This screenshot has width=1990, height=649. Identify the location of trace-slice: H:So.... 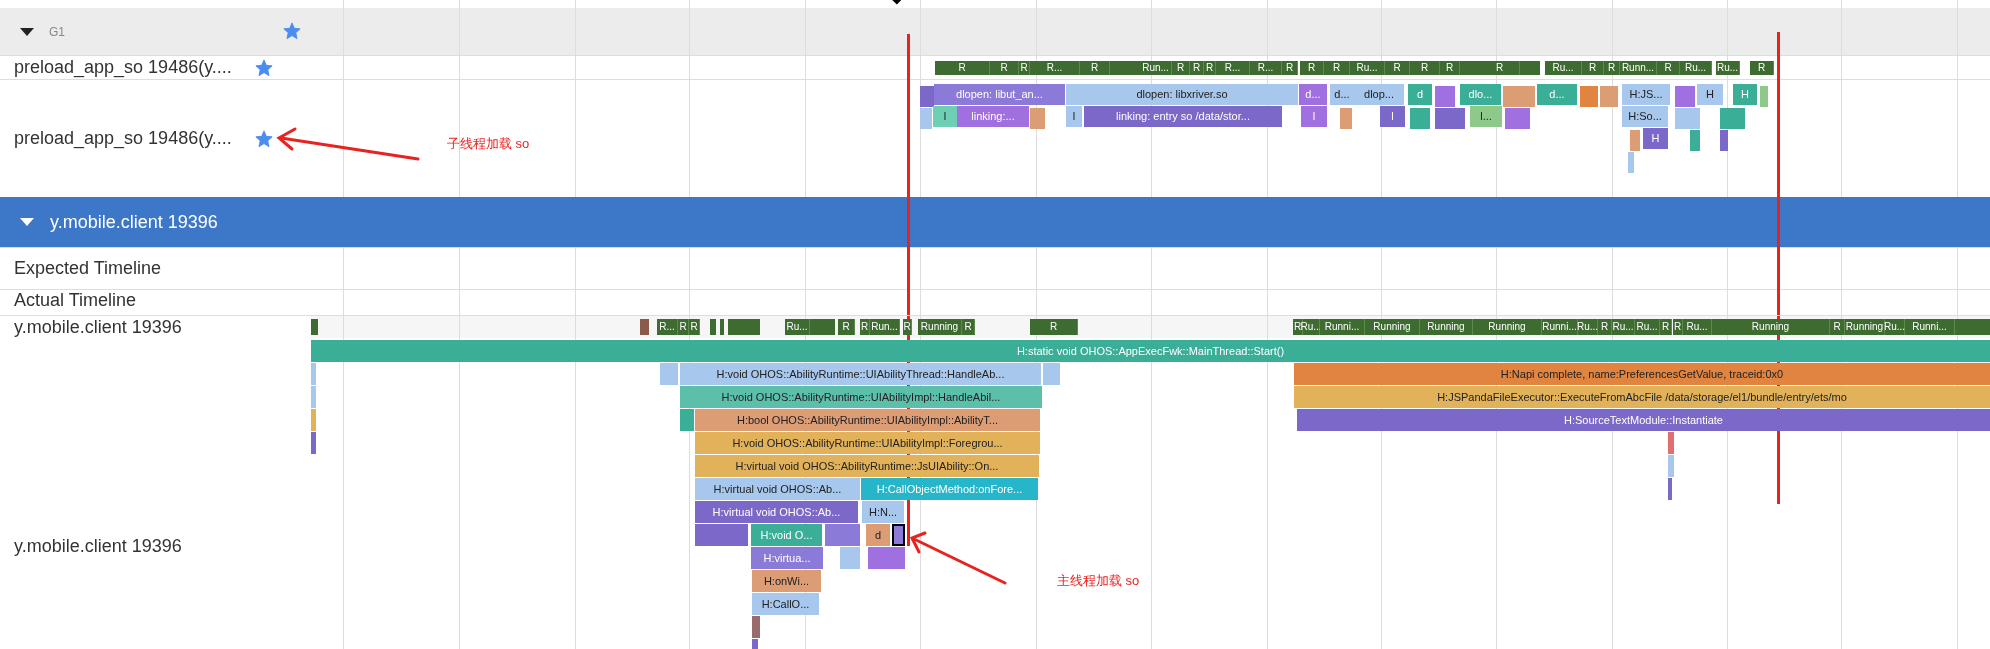
(1645, 116).